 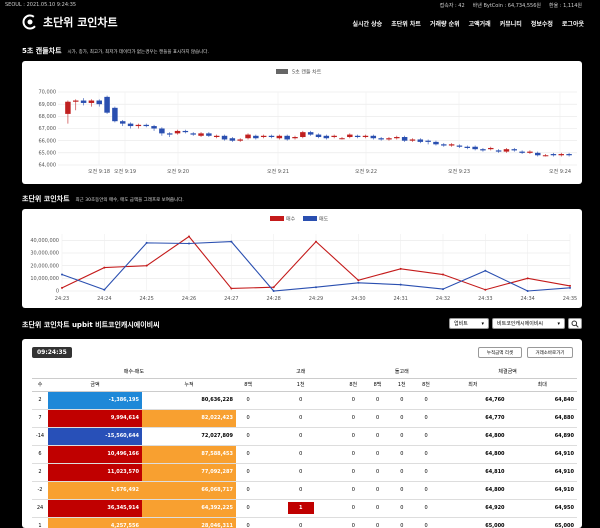 I want to click on logo: 초단위 코인차트, so click(x=70, y=22).